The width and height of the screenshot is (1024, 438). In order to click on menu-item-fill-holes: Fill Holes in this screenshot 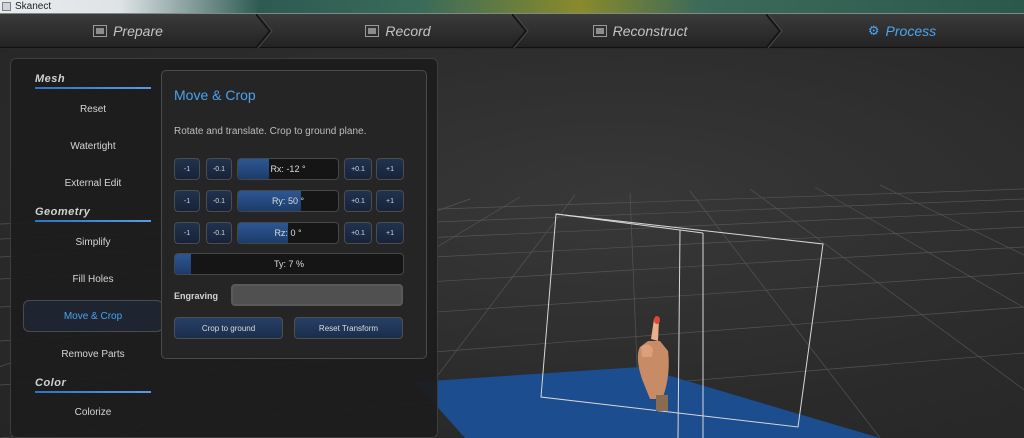, I will do `click(93, 279)`.